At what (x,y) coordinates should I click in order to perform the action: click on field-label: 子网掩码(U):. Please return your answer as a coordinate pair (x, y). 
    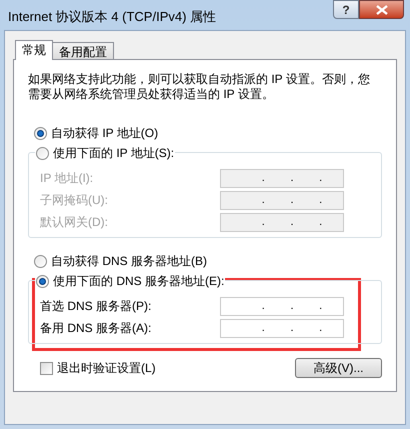
    Looking at the image, I should click on (74, 200).